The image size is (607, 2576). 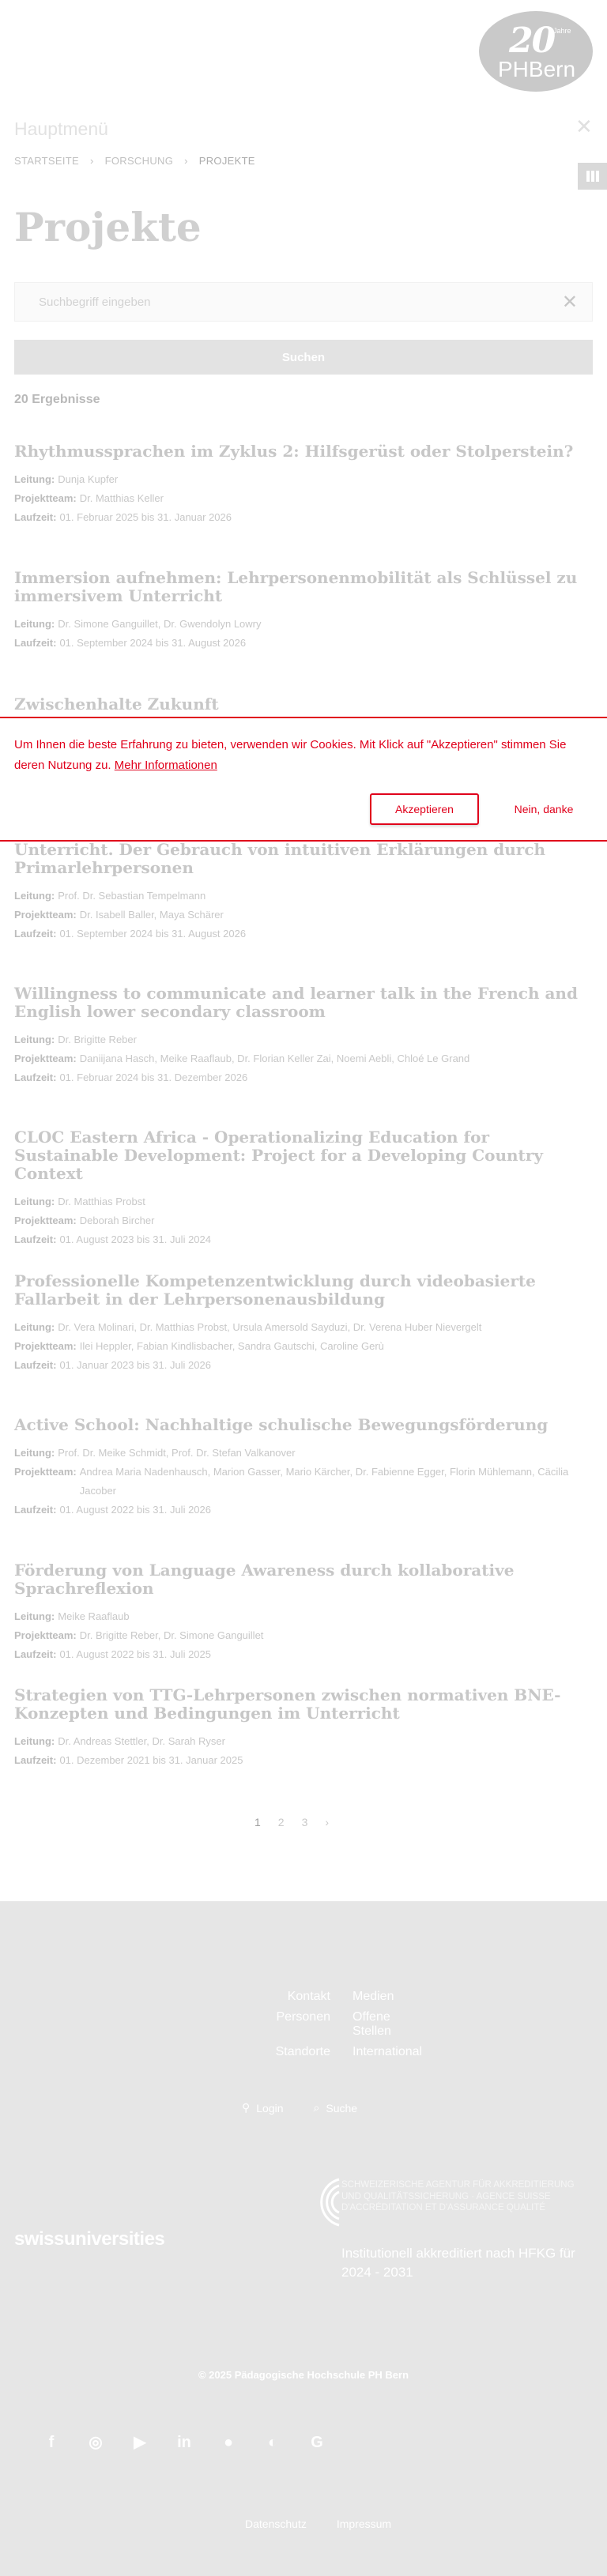 I want to click on search-button: Suchen, so click(x=303, y=357).